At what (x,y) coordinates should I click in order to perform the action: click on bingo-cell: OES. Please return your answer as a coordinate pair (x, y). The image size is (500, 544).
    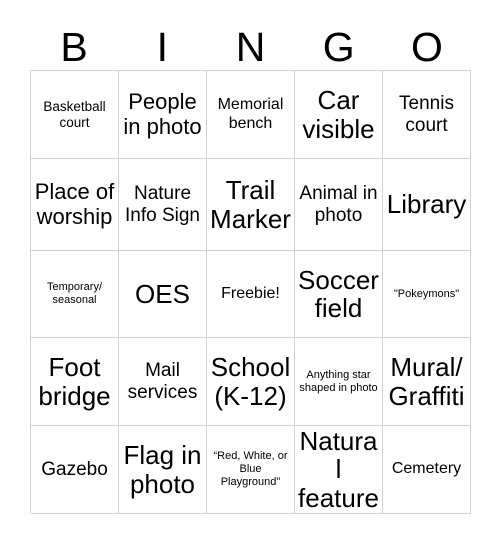
    Looking at the image, I should click on (163, 294).